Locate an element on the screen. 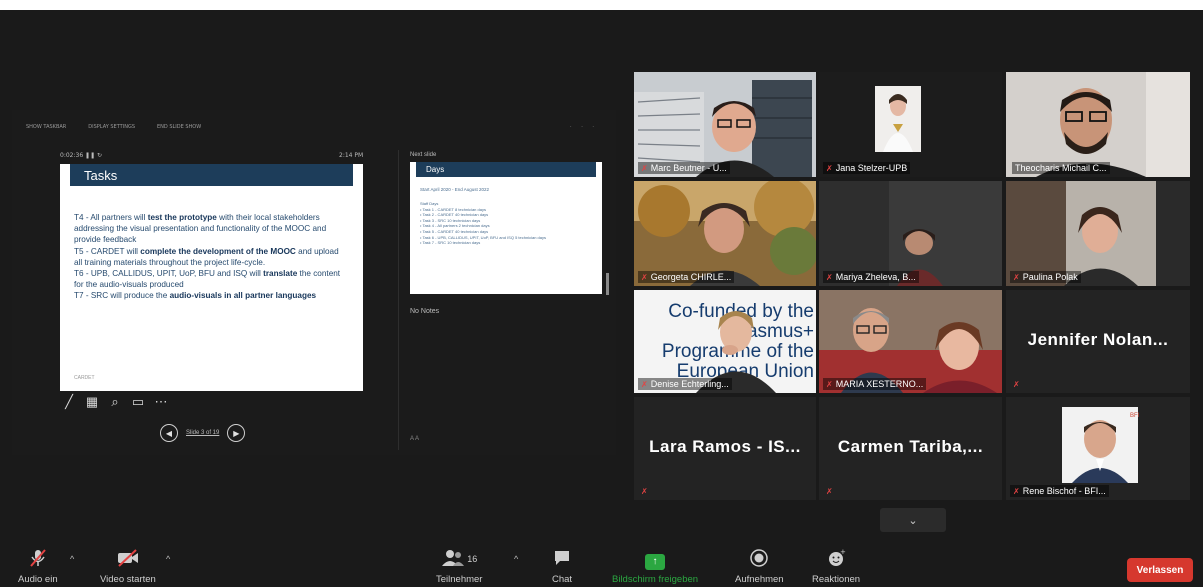 The height and width of the screenshot is (587, 1203). participants-icon: 16 is located at coordinates (459, 559).